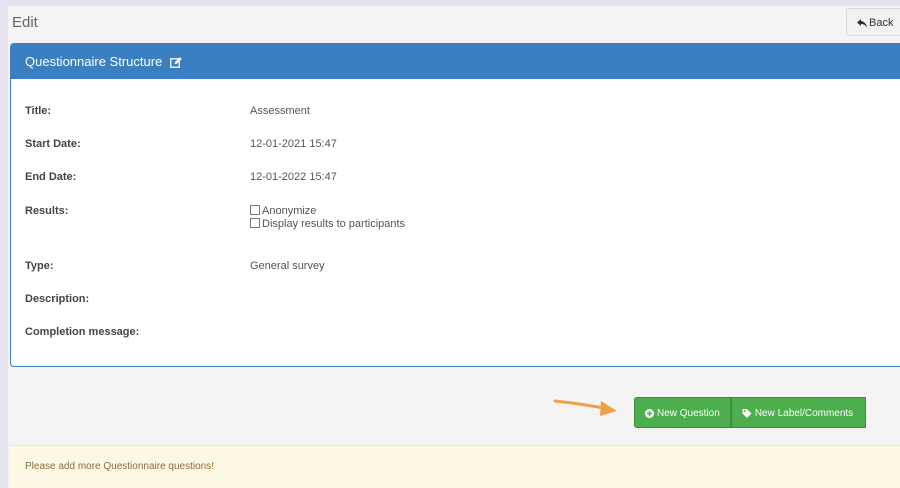 The width and height of the screenshot is (900, 488). I want to click on field-end-date-value: 12-01-2022 15:47, so click(293, 177).